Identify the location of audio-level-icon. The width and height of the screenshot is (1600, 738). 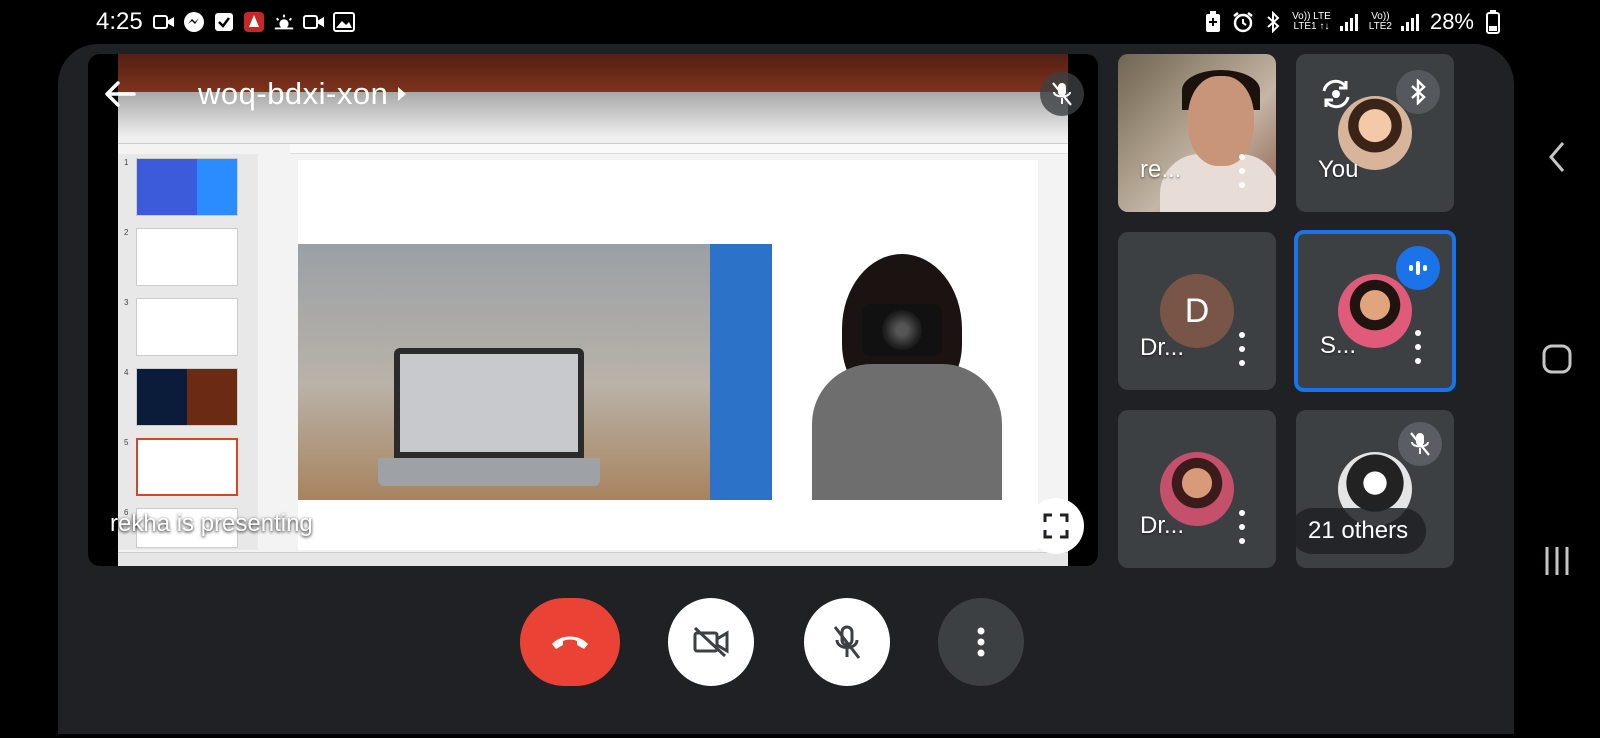
(1418, 268).